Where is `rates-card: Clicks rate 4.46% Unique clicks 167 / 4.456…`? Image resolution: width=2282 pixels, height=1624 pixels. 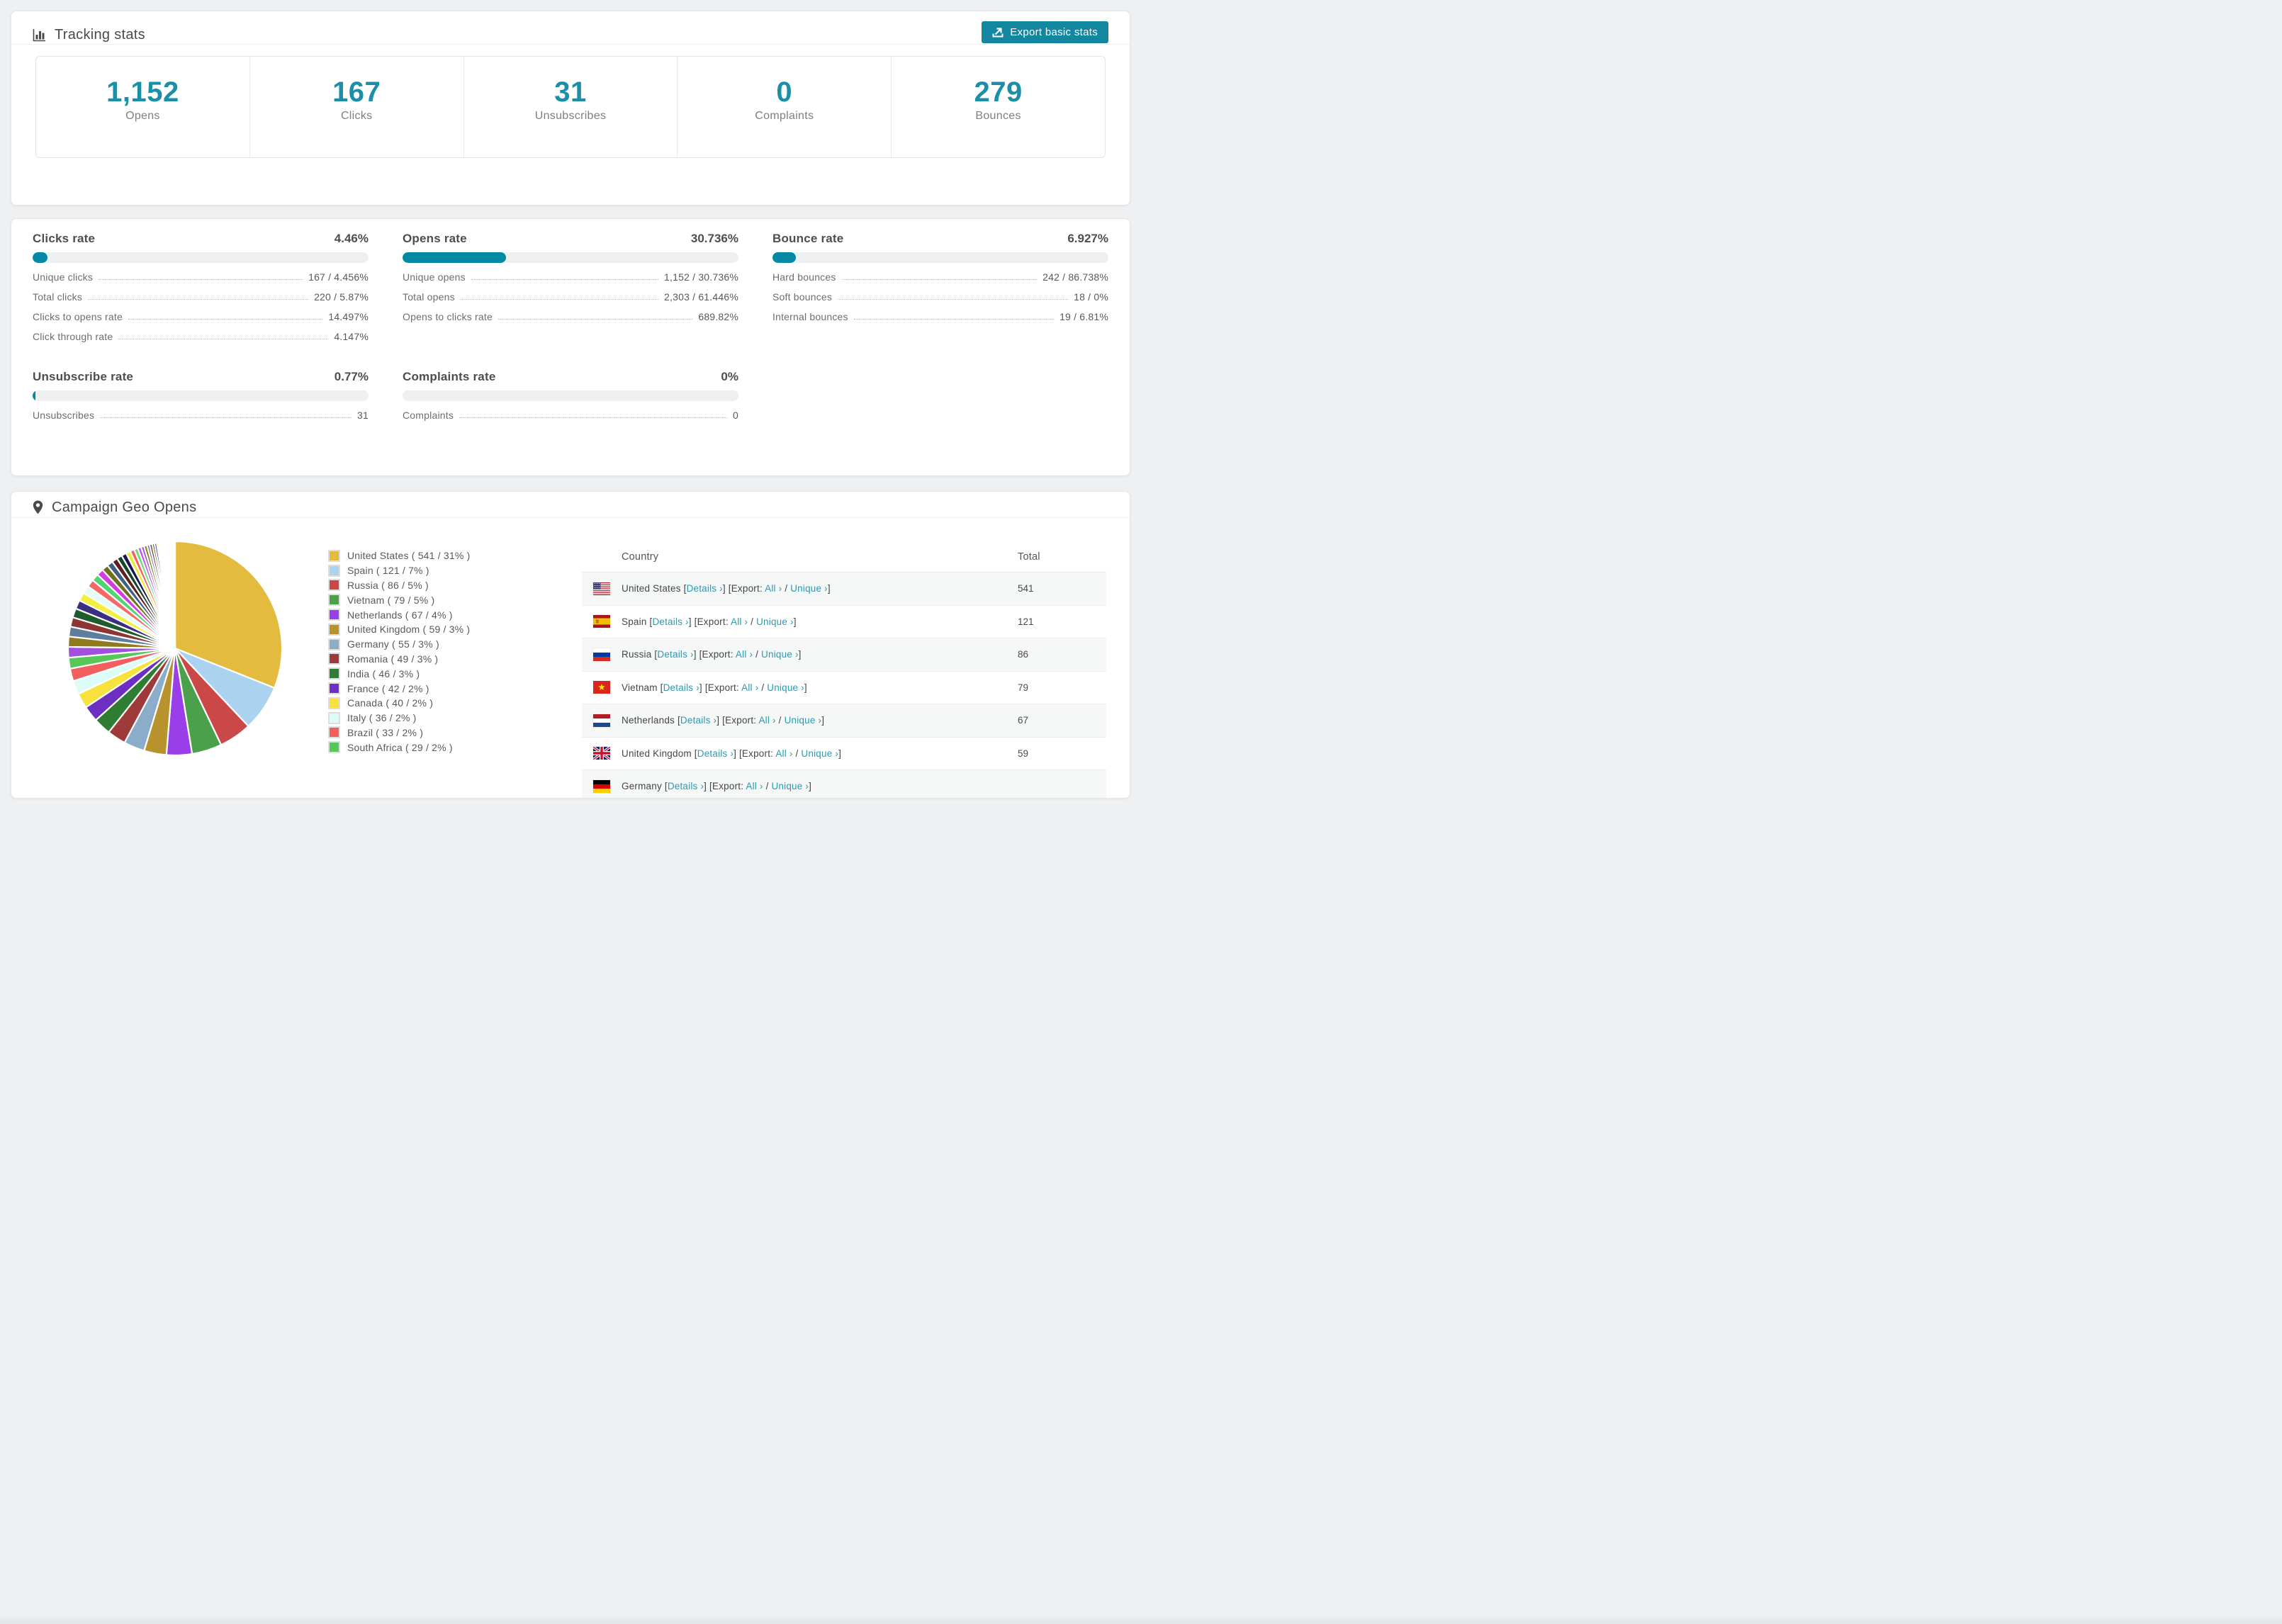
rates-card: Clicks rate 4.46% Unique clicks 167 / 4.456… is located at coordinates (570, 347).